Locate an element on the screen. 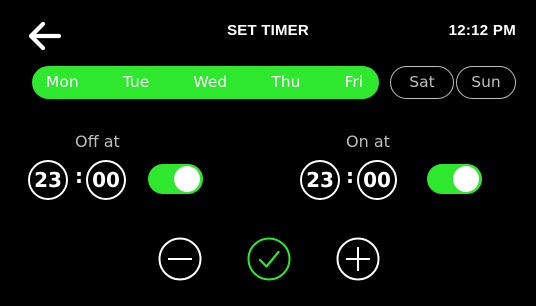  decrease-button is located at coordinates (180, 259).